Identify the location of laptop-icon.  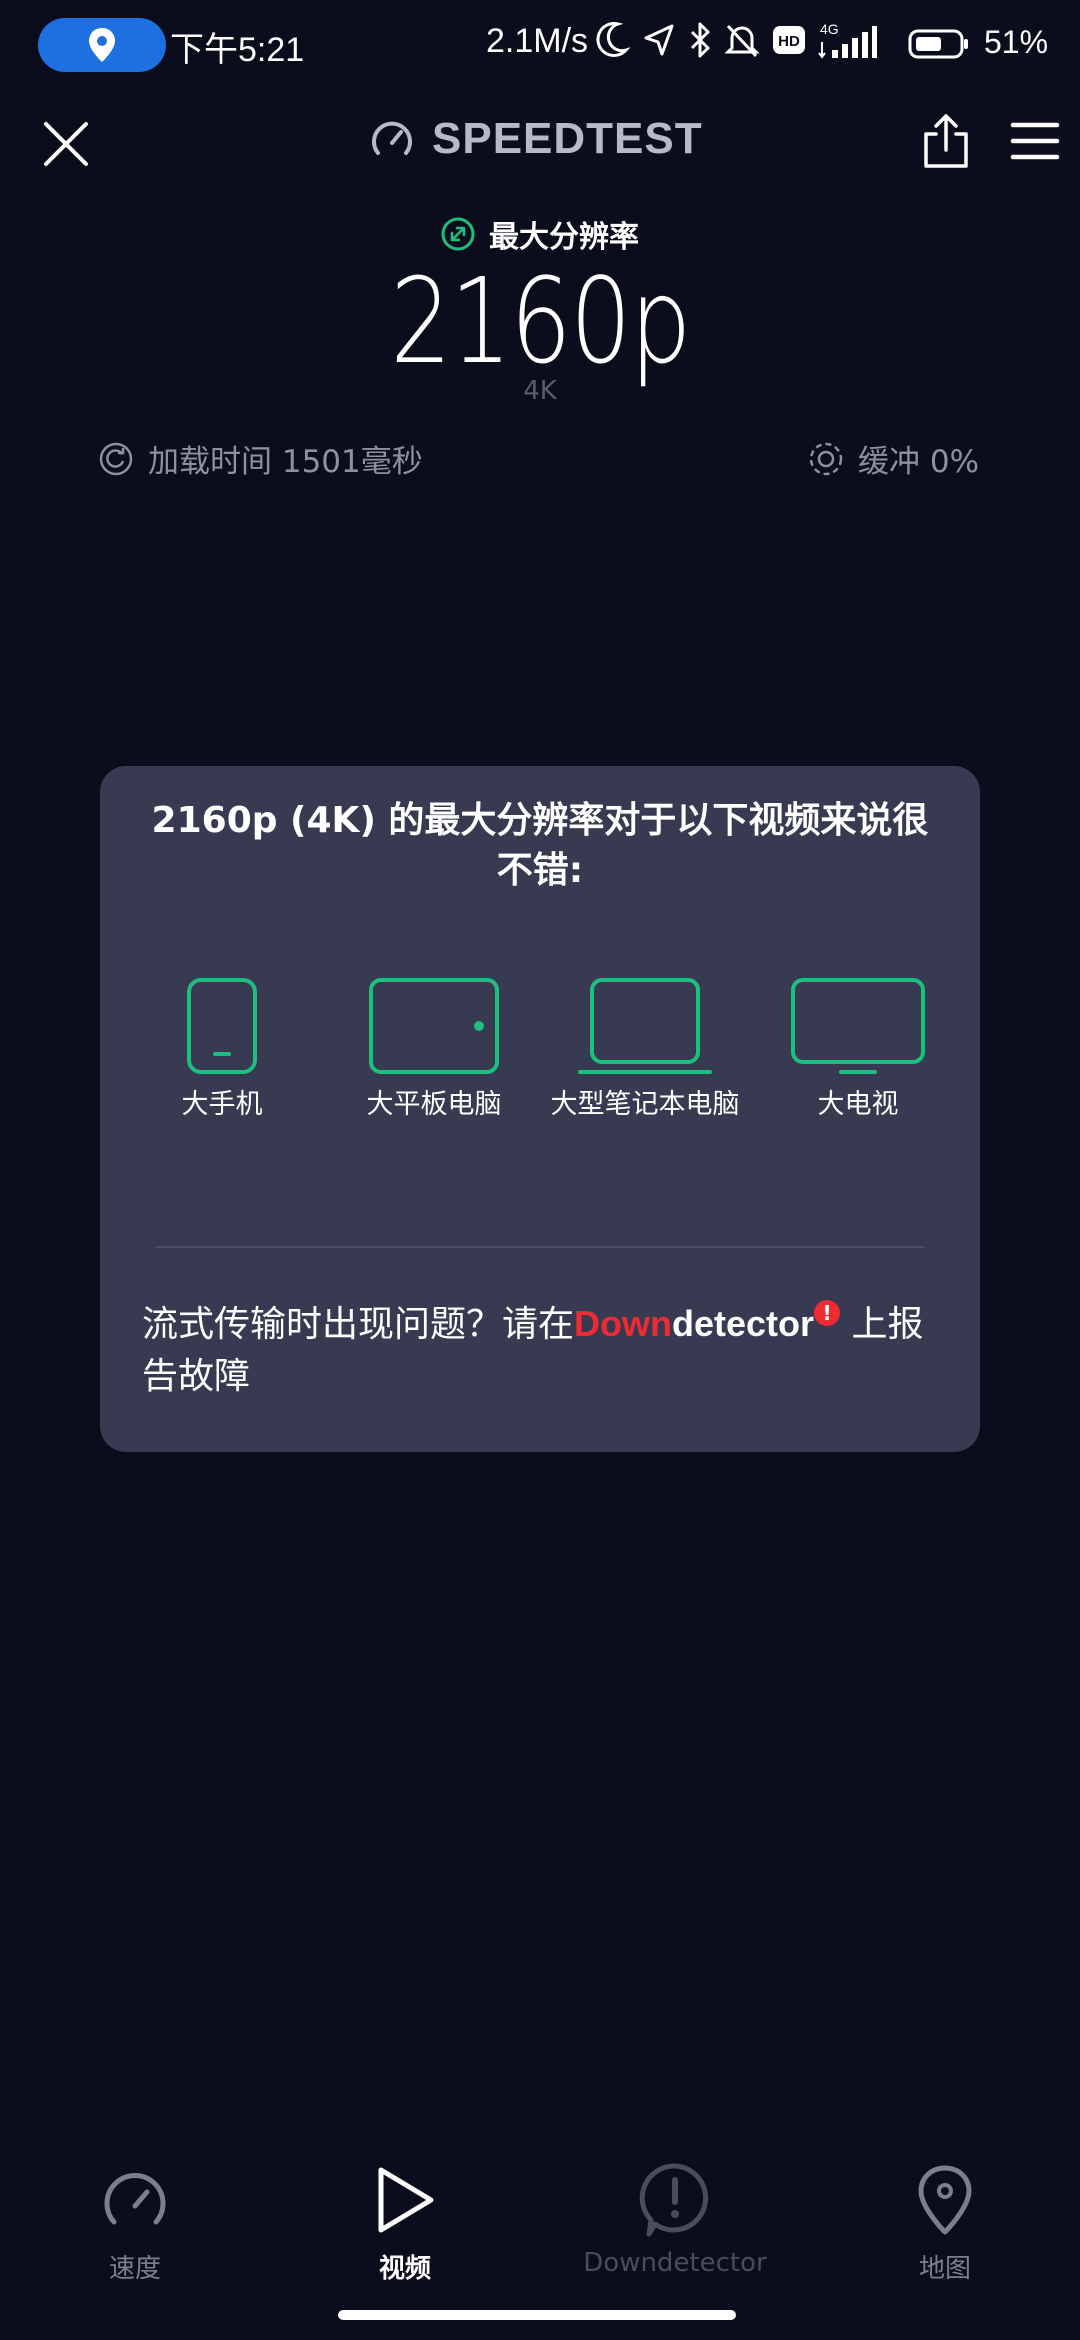
(645, 1026).